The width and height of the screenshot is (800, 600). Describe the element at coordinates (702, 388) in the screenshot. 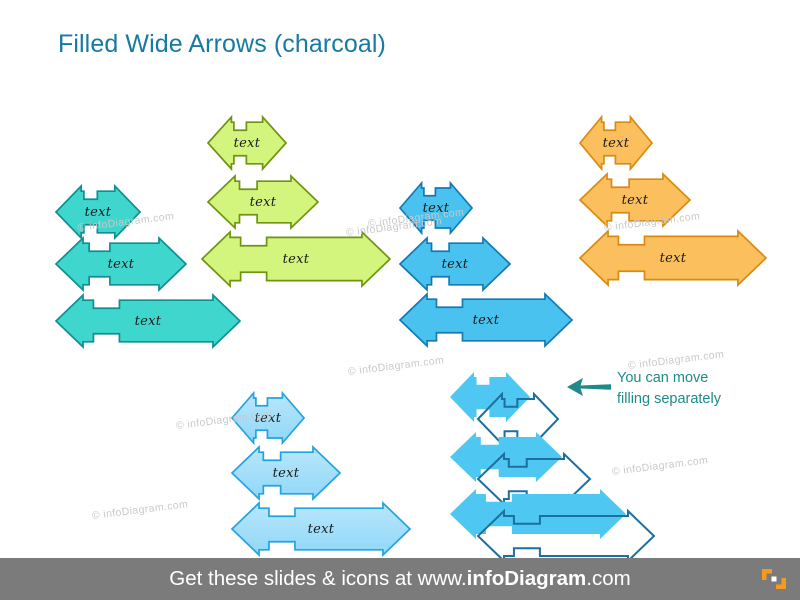

I see `annotation-text: You can move filling separately` at that location.